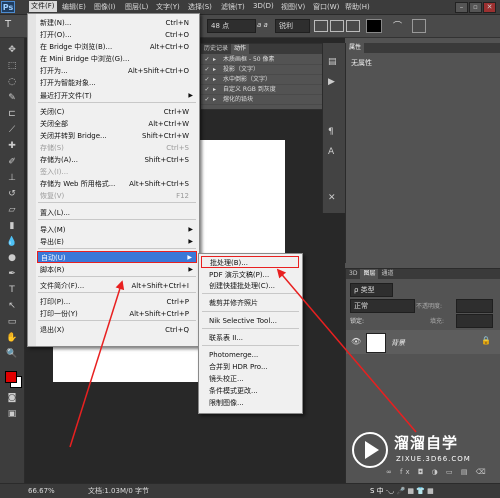 This screenshot has width=500, height=498. I want to click on foreground-color-swatch, so click(11, 377).